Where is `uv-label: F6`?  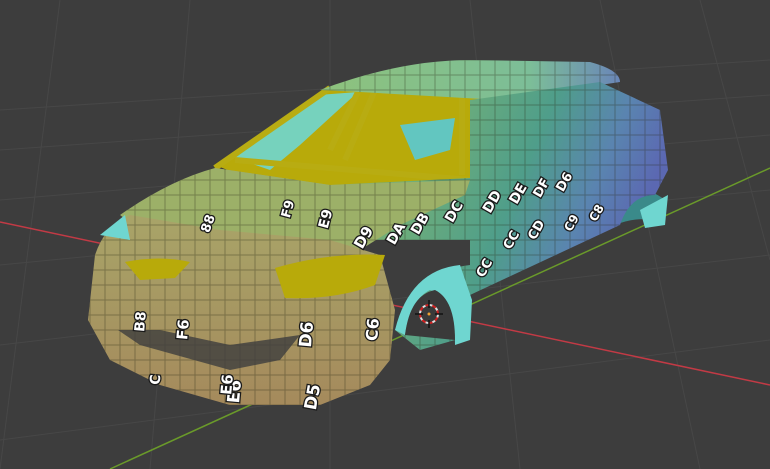 uv-label: F6 is located at coordinates (183, 329).